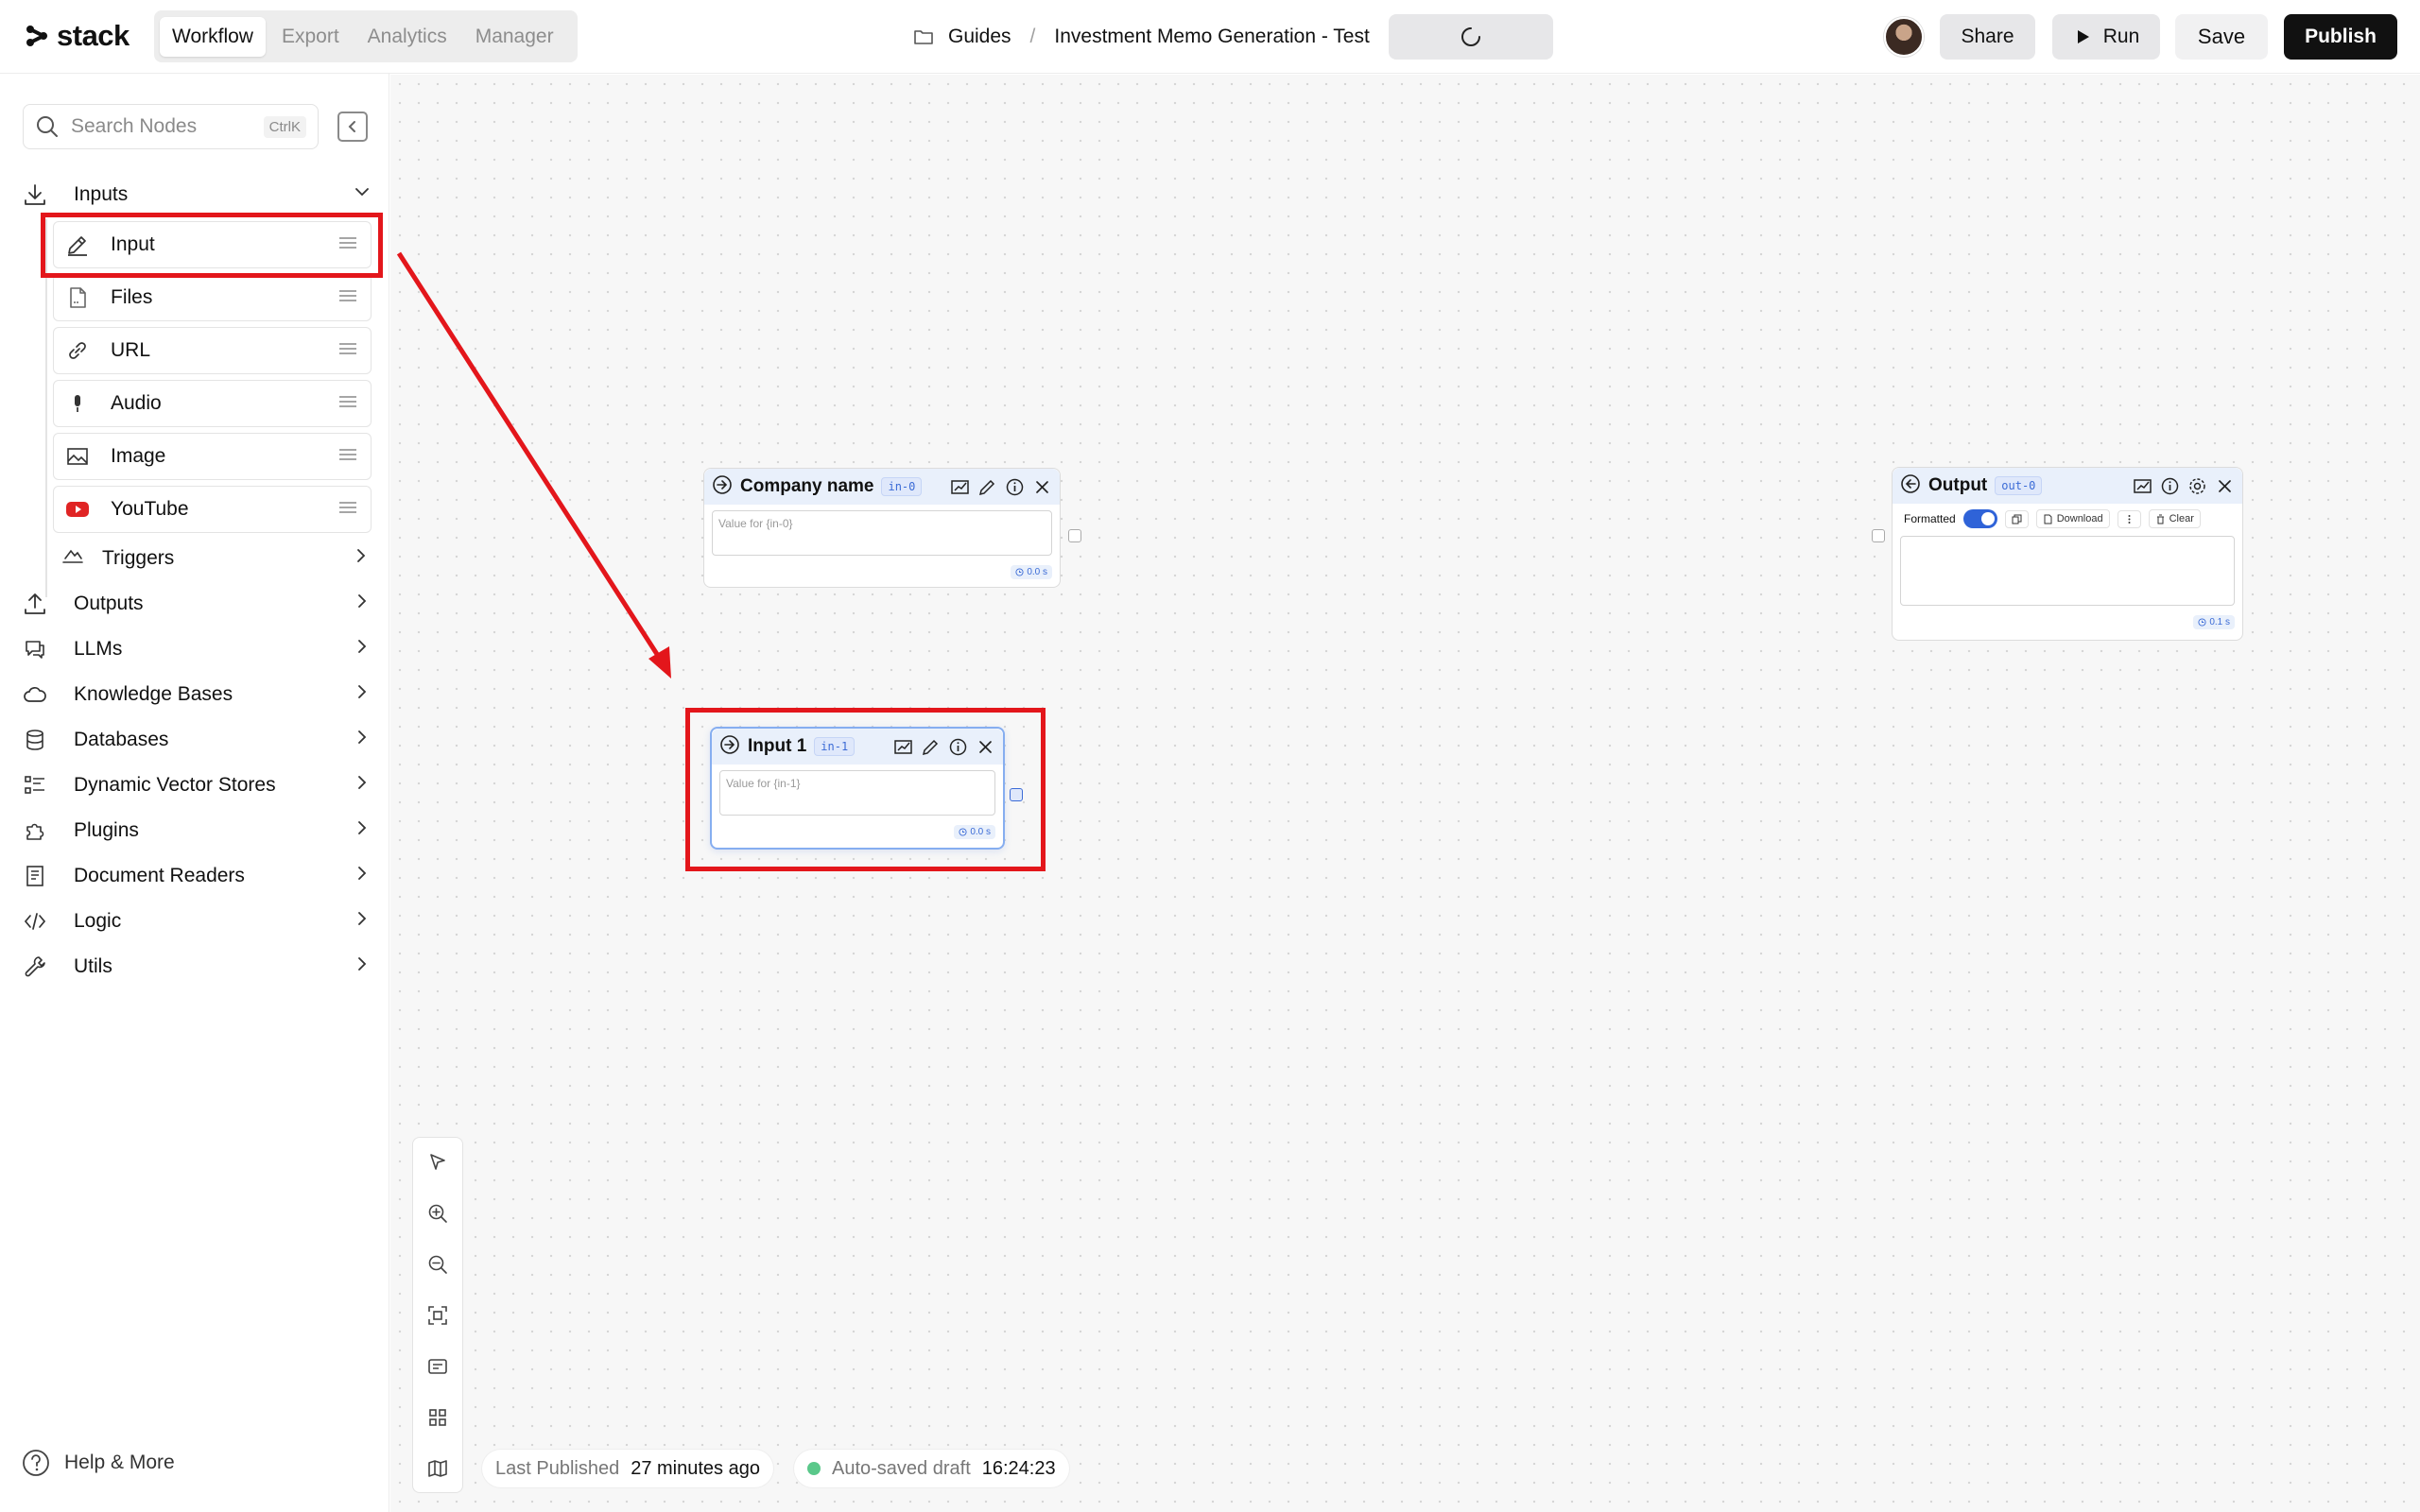 The height and width of the screenshot is (1512, 2420). Describe the element at coordinates (438, 1366) in the screenshot. I see `comment-button` at that location.